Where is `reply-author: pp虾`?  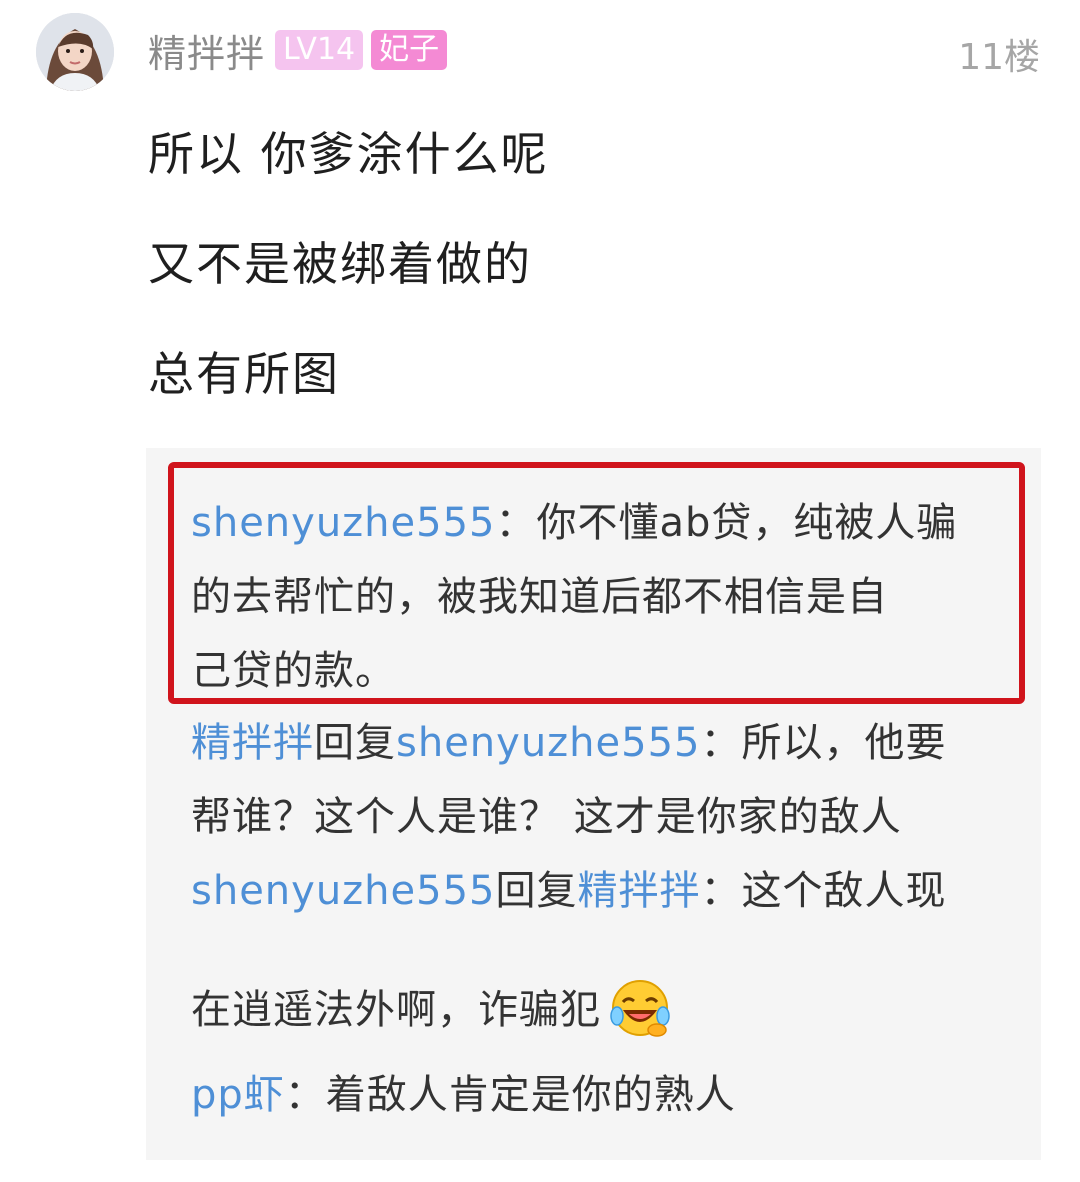
reply-author: pp虾 is located at coordinates (238, 1095).